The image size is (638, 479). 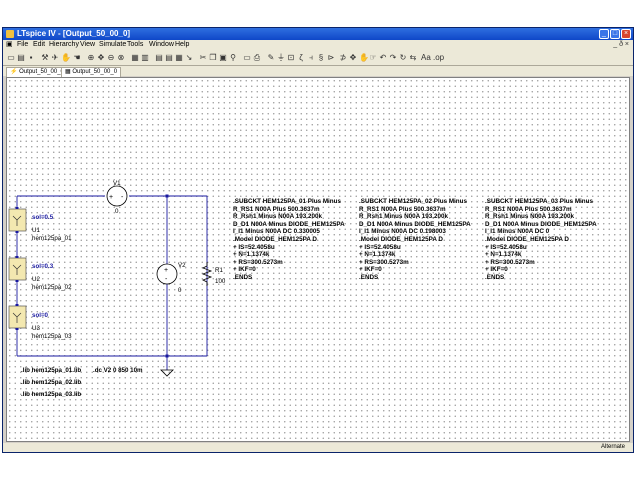 What do you see at coordinates (45, 57) in the screenshot?
I see `control-panel-icon: ⚒` at bounding box center [45, 57].